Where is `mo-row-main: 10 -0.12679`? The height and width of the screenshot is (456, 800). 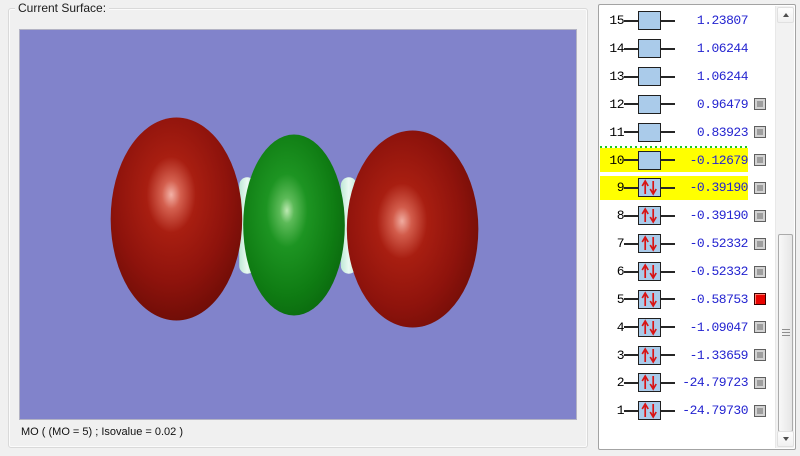
mo-row-main: 10 -0.12679 is located at coordinates (674, 160).